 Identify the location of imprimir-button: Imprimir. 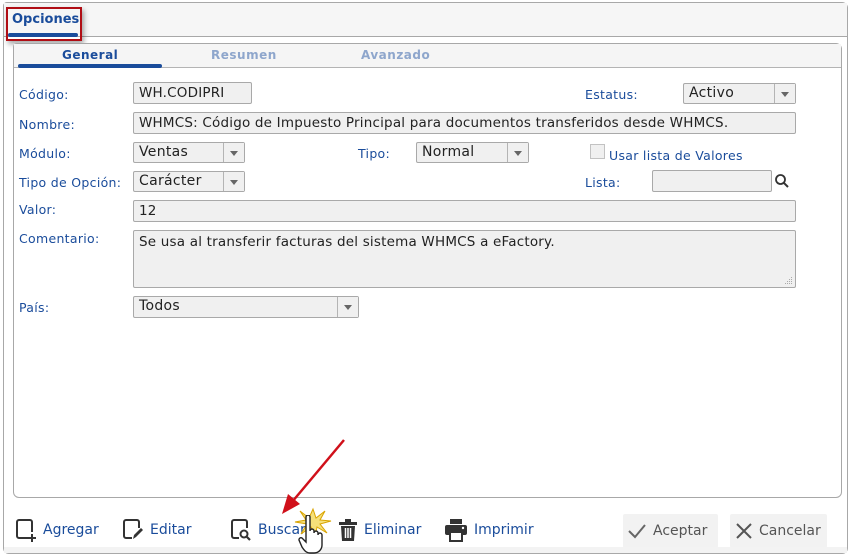
(489, 530).